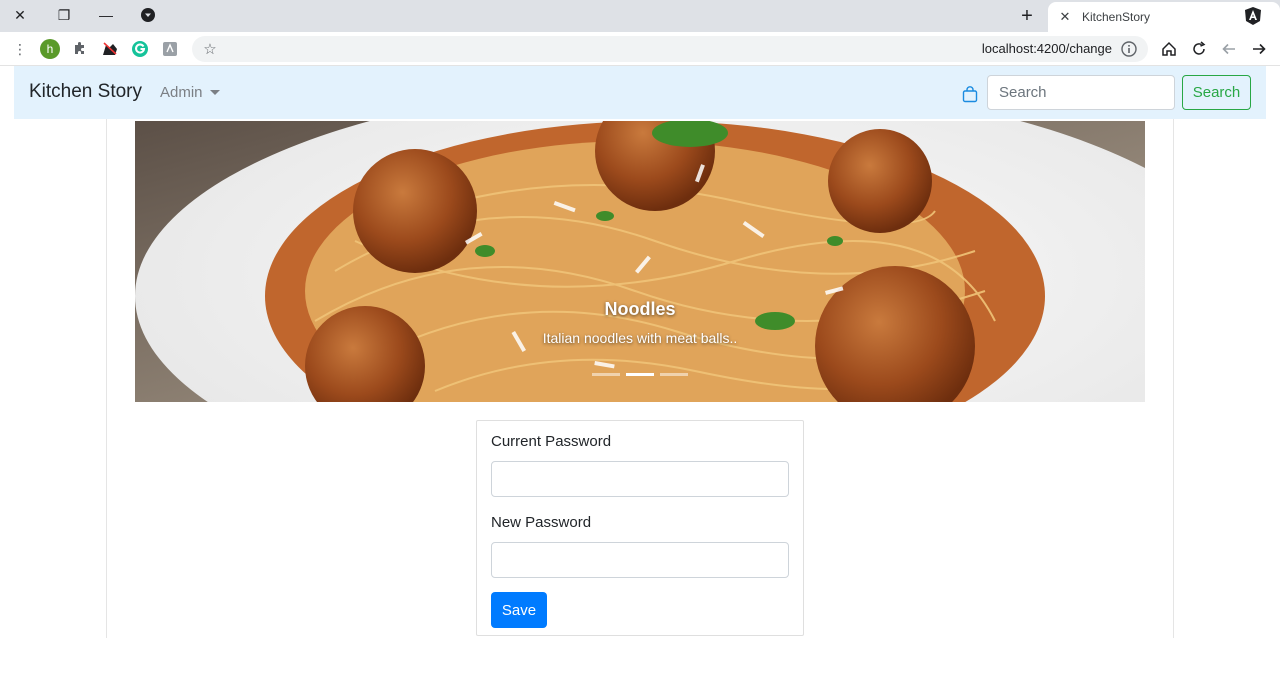 The height and width of the screenshot is (676, 1280). Describe the element at coordinates (1065, 17) in the screenshot. I see `tab-close-icon: ✕` at that location.